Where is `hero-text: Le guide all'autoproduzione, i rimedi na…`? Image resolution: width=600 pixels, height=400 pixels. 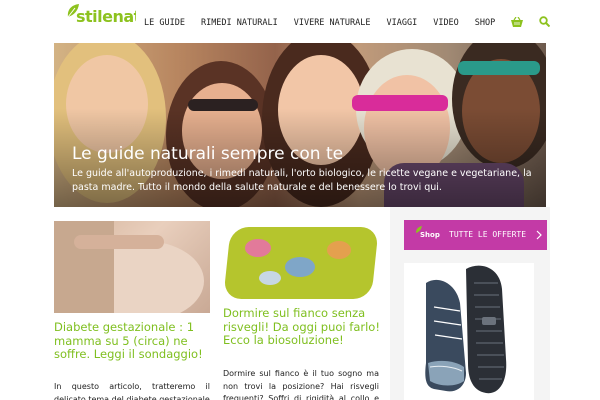 hero-text: Le guide all'autoproduzione, i rimedi na… is located at coordinates (302, 180).